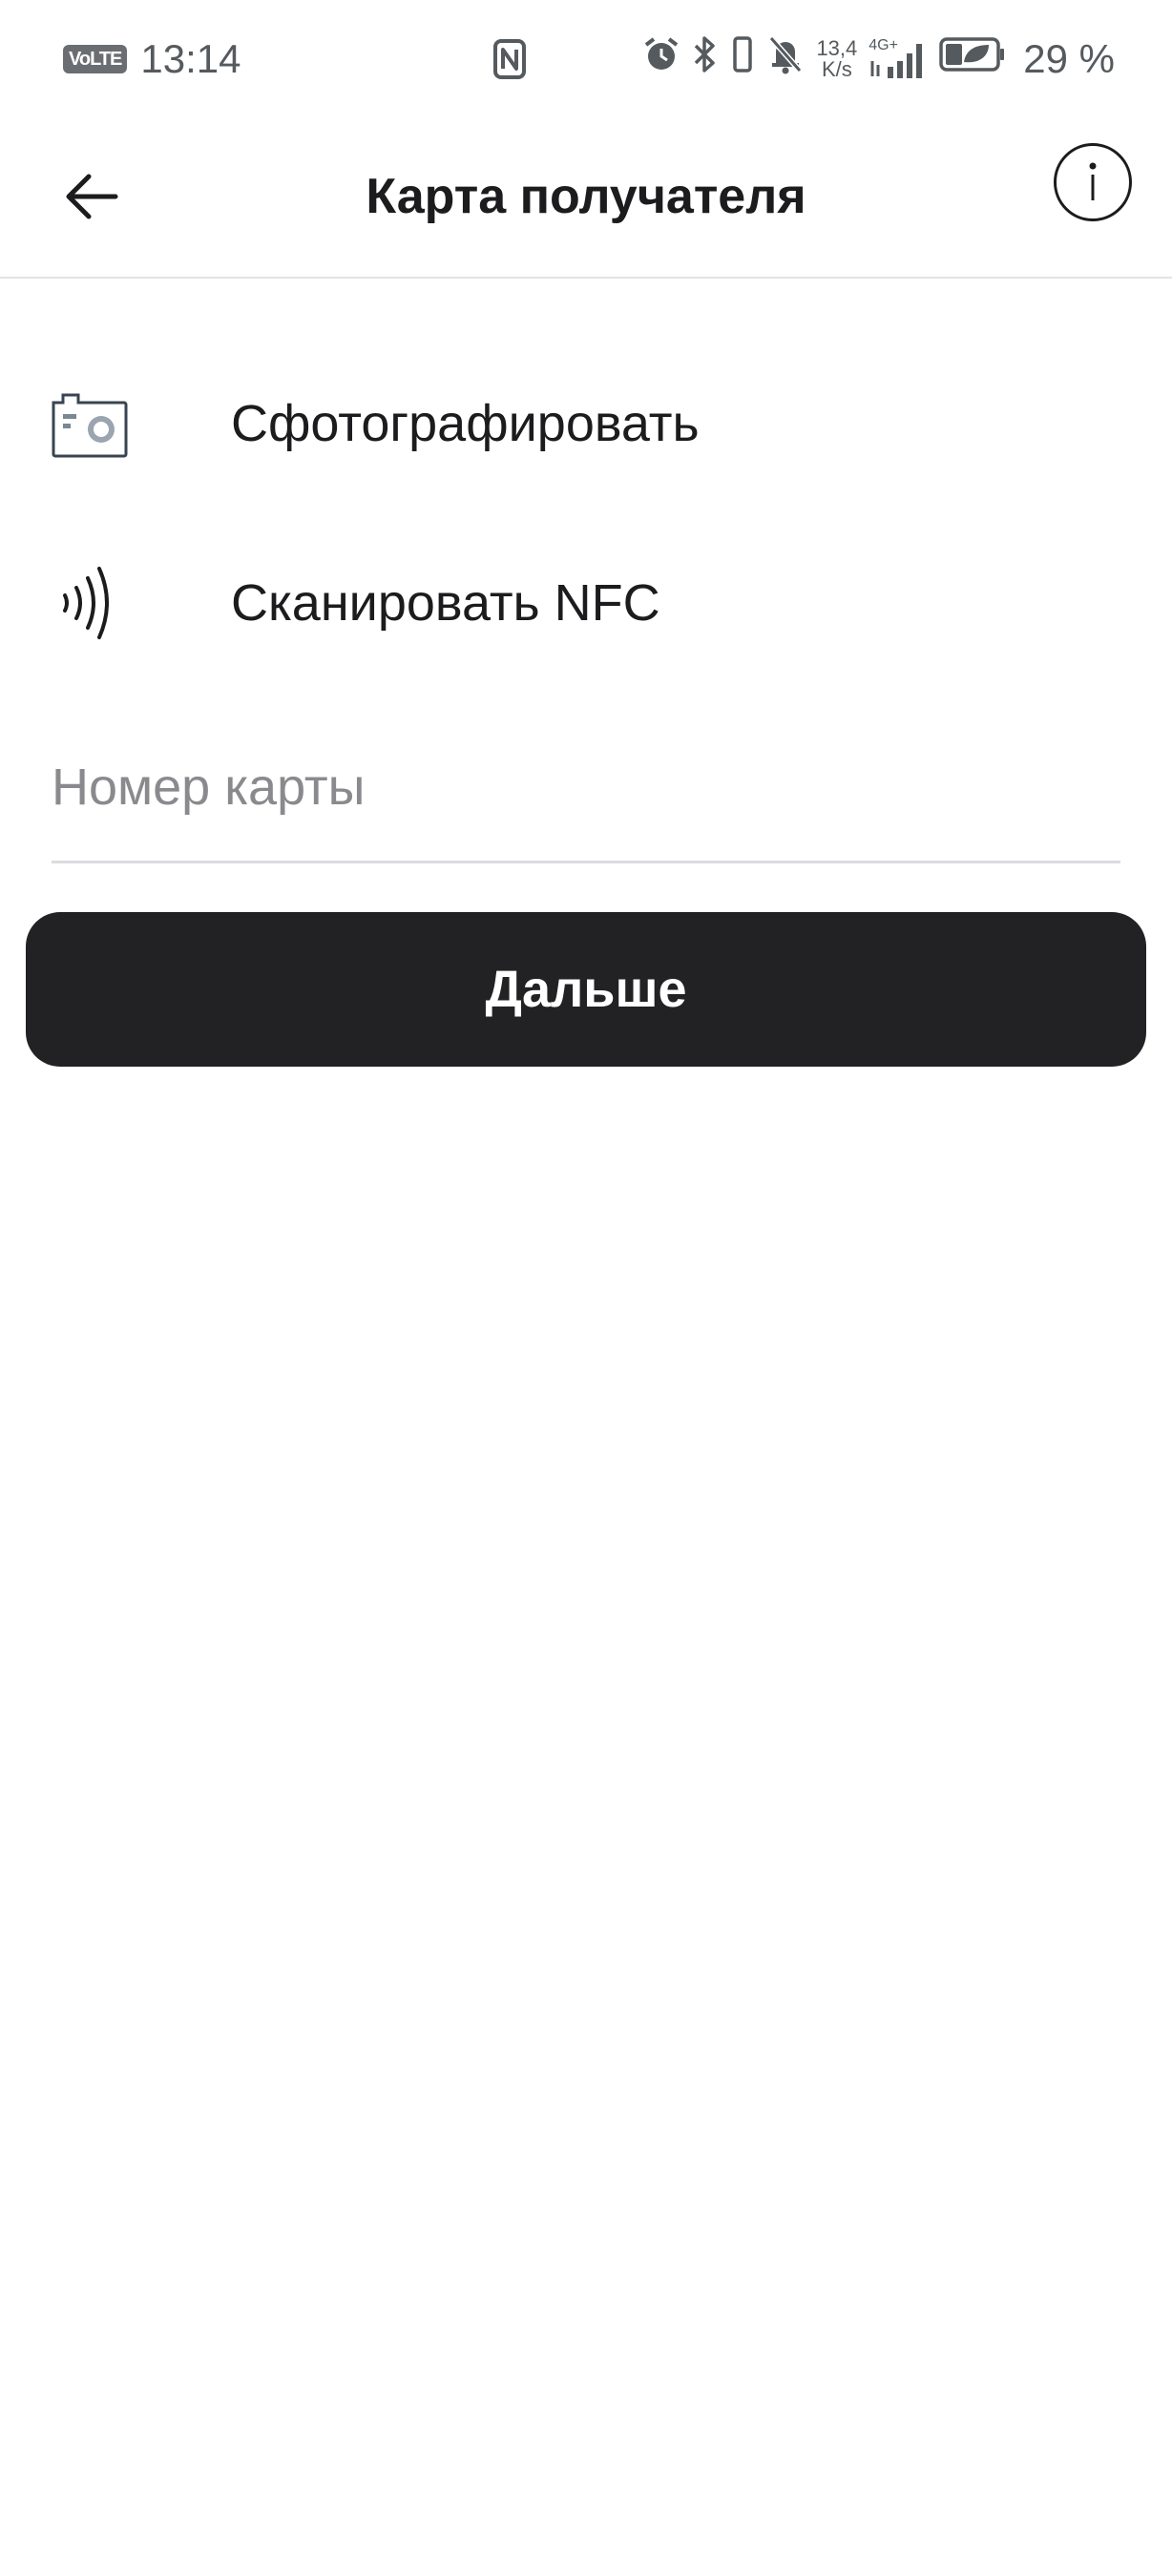  Describe the element at coordinates (90, 423) in the screenshot. I see `camera-icon` at that location.